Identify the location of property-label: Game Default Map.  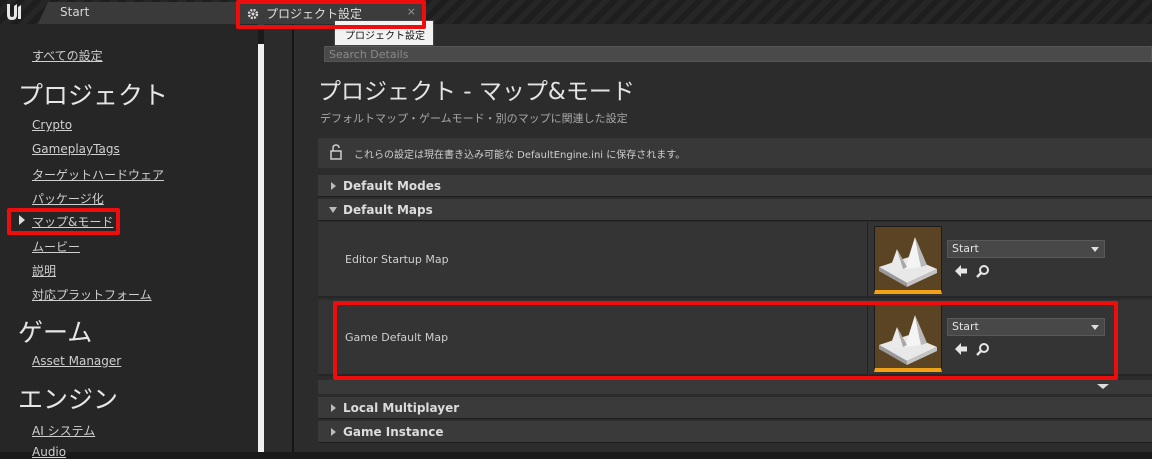
(397, 337).